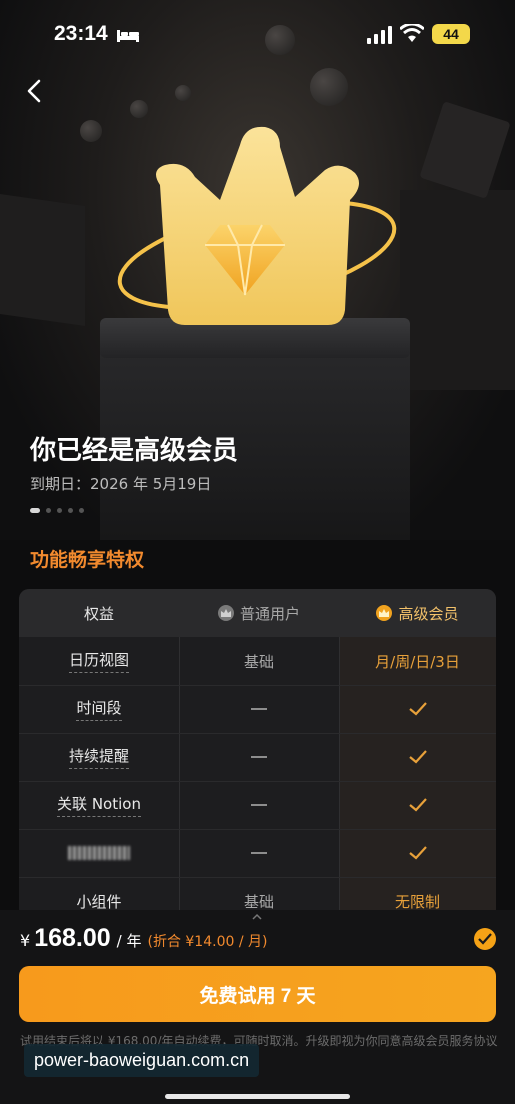  I want to click on crown-diamond-icon, so click(257, 226).